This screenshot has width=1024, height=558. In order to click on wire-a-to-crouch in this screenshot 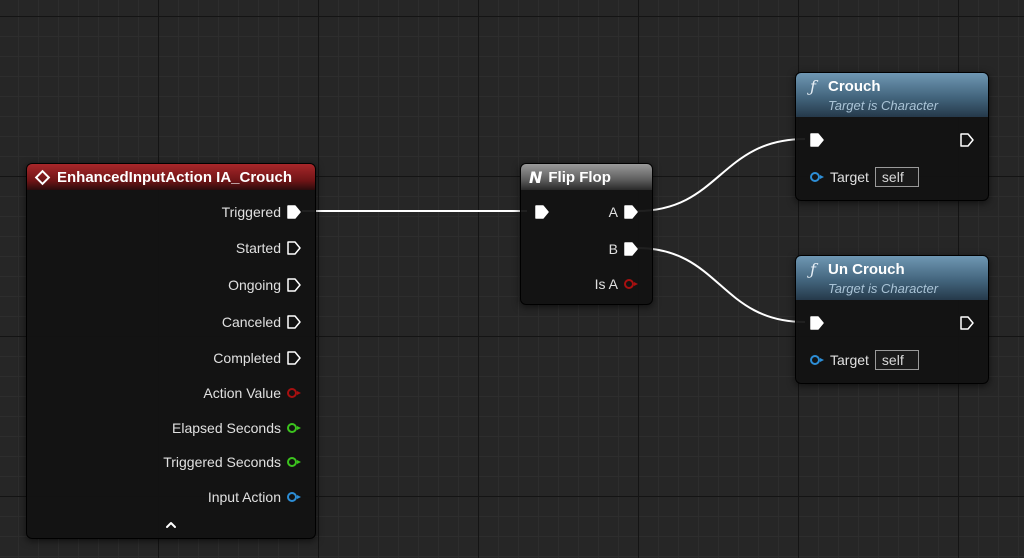, I will do `click(721, 175)`.